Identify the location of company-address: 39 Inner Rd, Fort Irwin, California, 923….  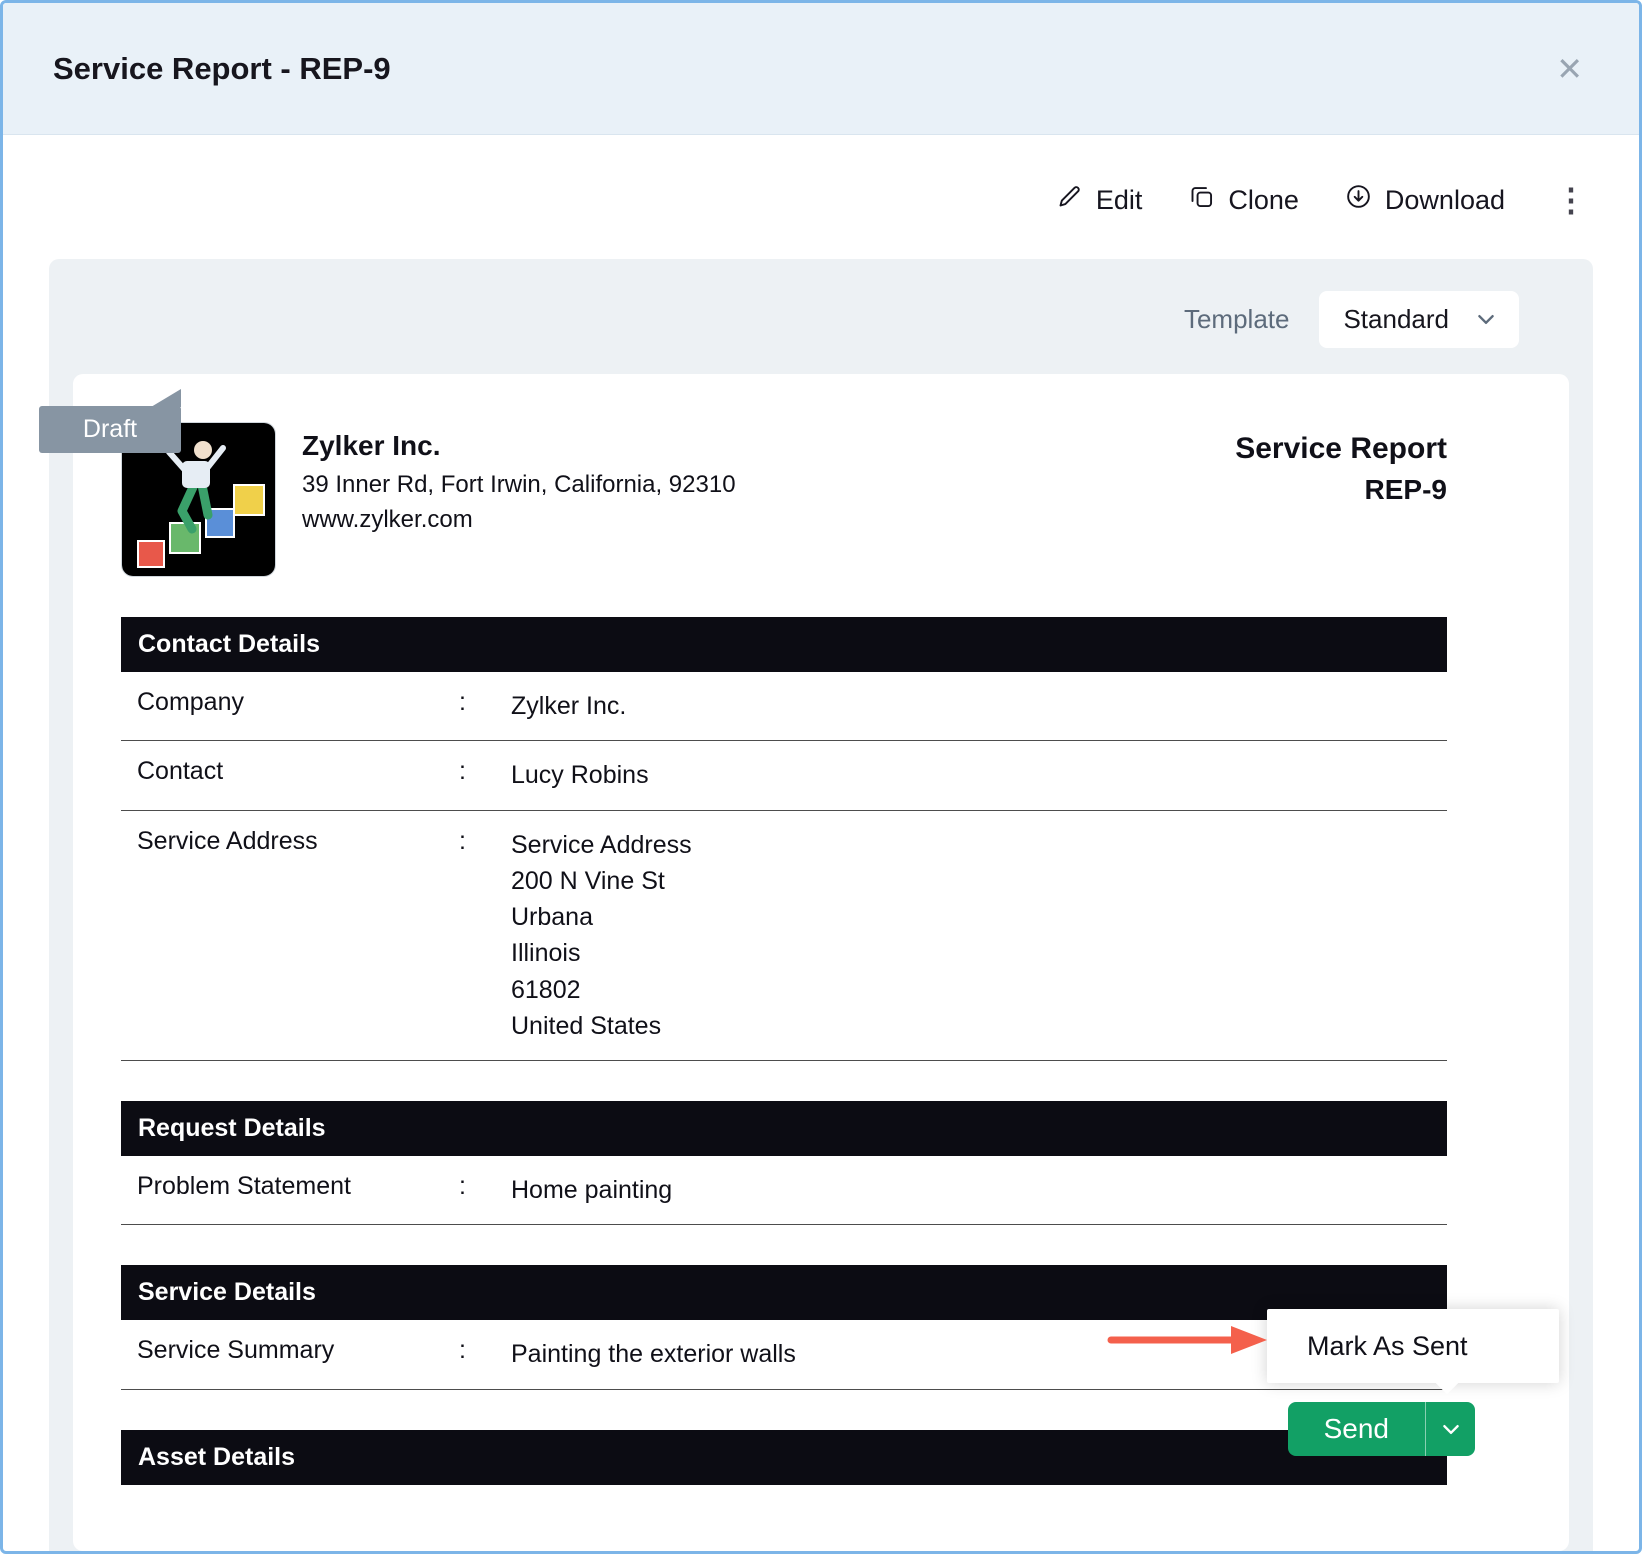
(519, 484).